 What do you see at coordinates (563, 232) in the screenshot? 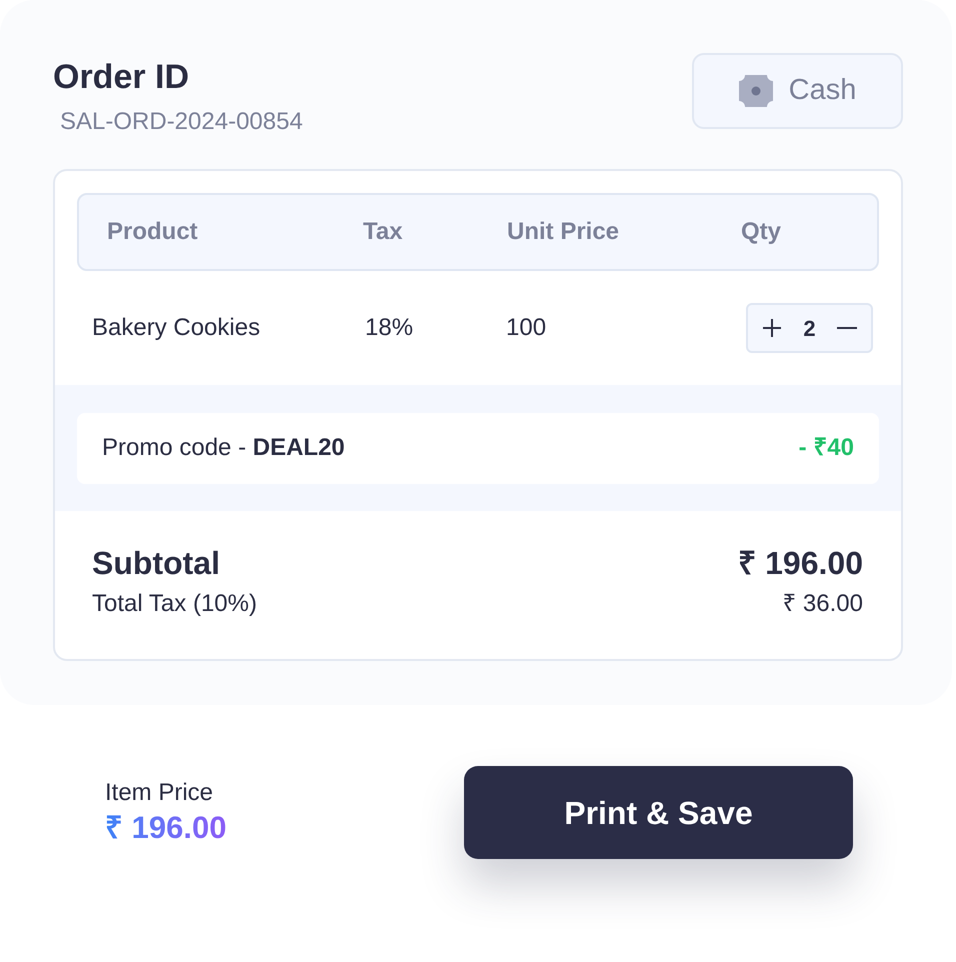
I see `column-header: Unit Price` at bounding box center [563, 232].